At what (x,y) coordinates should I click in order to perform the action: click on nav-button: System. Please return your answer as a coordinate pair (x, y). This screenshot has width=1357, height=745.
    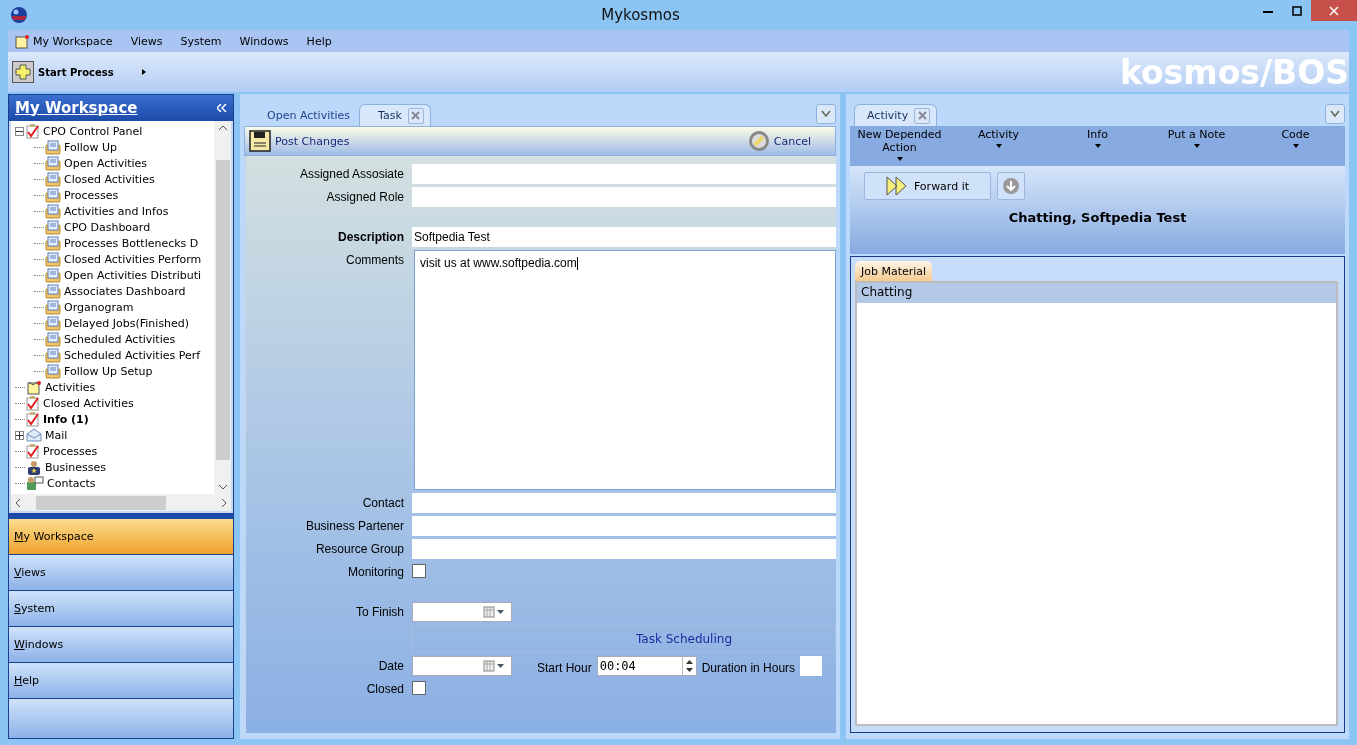
    Looking at the image, I should click on (121, 609).